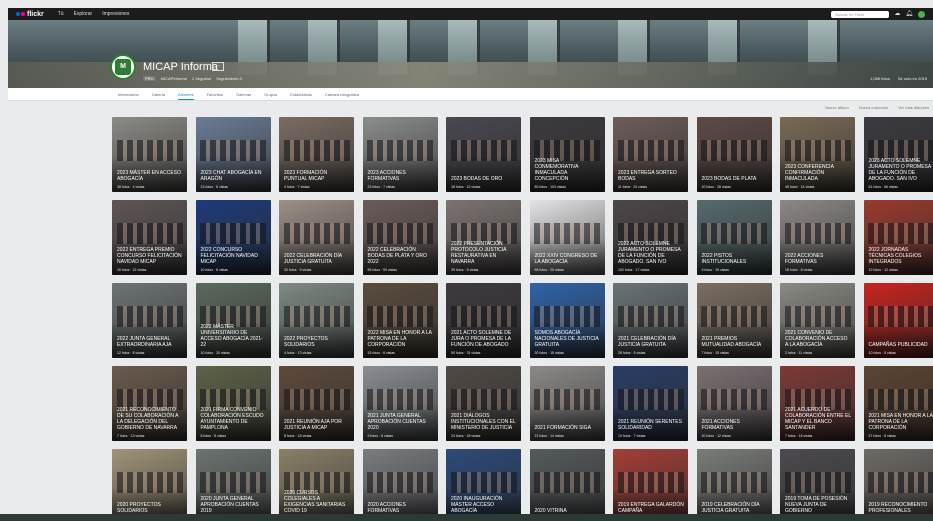 The height and width of the screenshot is (521, 933). I want to click on search-input: Buscar en Flickr, so click(860, 14).